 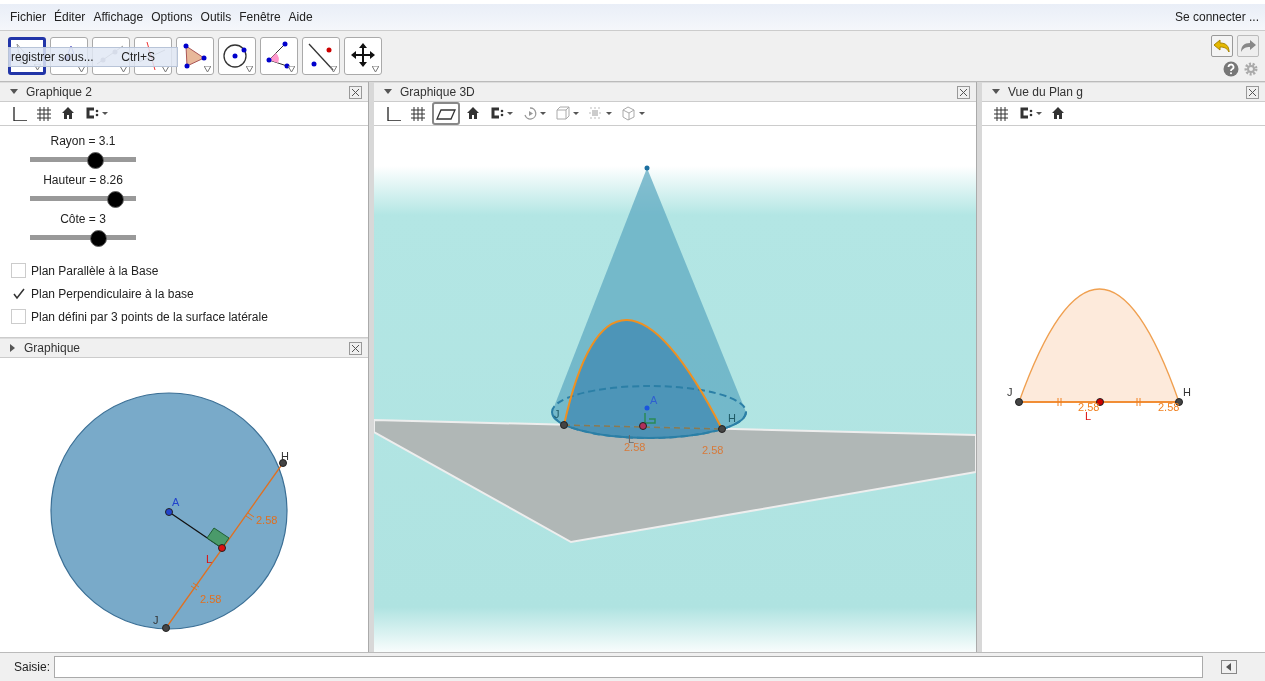 I want to click on checkbox-label: Plan défini par 3 points de la surface latérale, so click(x=149, y=316).